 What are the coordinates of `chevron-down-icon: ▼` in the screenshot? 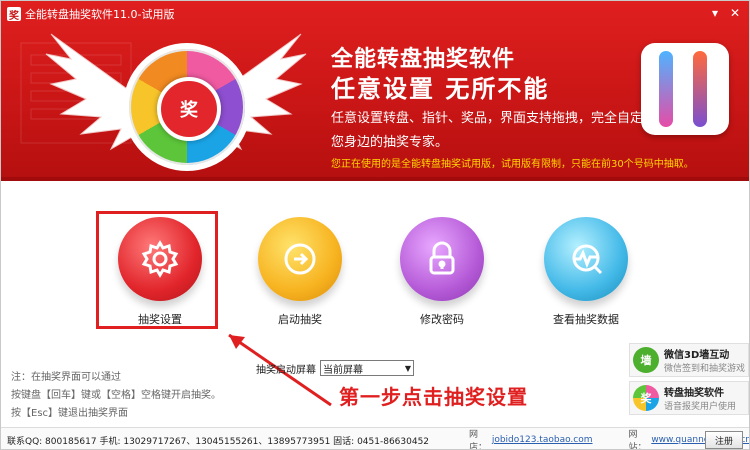 It's located at (407, 368).